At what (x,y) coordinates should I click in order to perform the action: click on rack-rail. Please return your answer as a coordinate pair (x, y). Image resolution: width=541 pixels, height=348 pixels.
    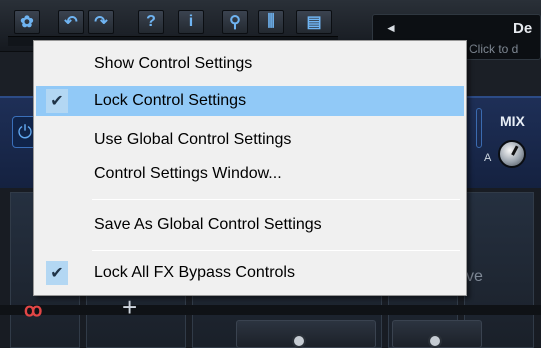
    Looking at the image, I should click on (270, 310).